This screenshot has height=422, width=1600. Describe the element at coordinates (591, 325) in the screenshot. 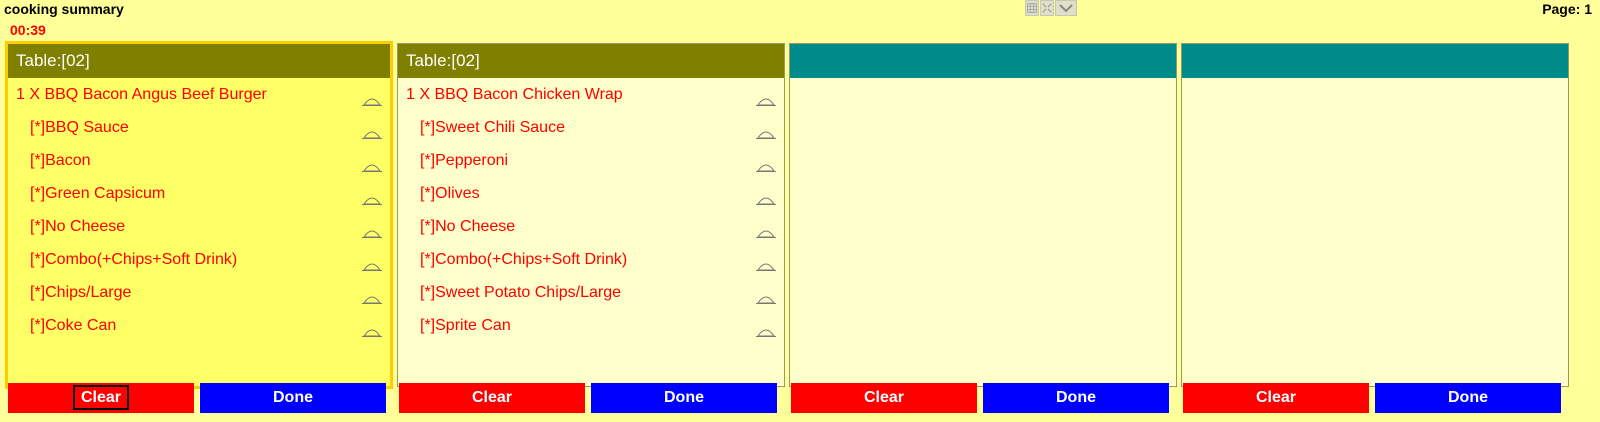

I see `modifier-item: [*]Sprite Can` at that location.